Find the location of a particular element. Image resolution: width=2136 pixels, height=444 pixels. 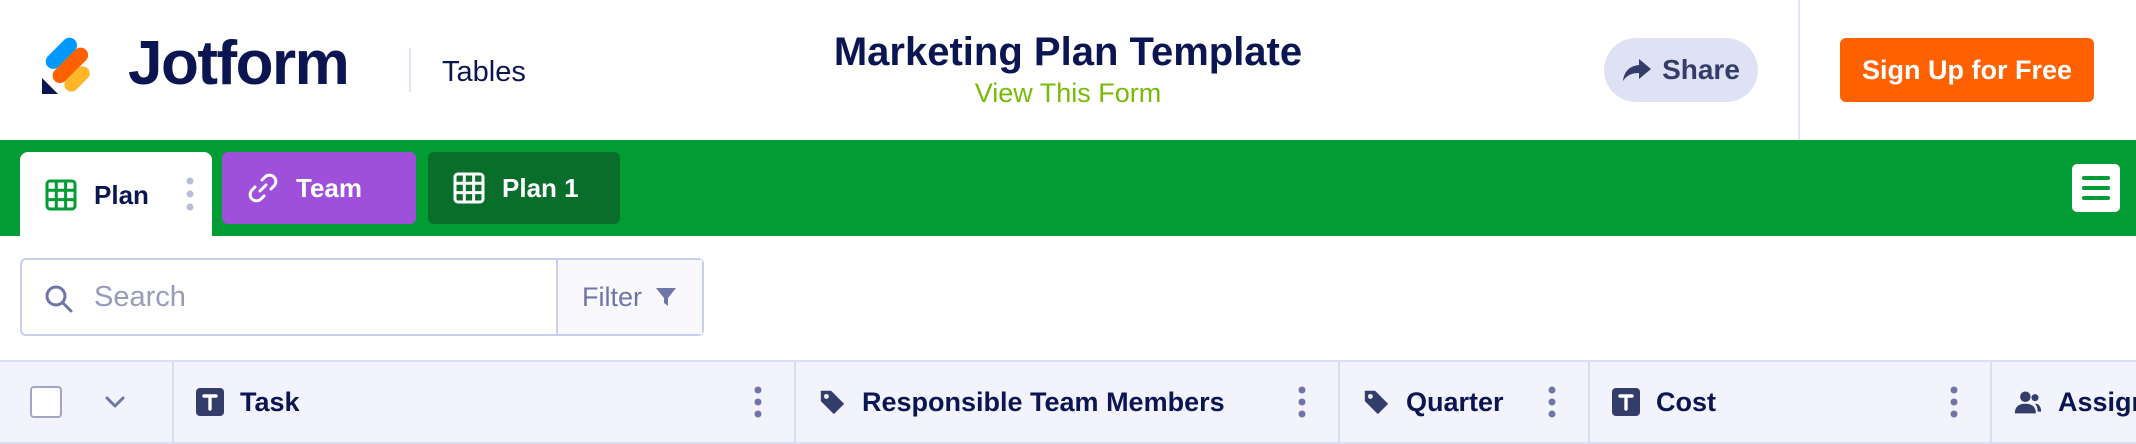

hamburger-menu-icon is located at coordinates (2096, 188).